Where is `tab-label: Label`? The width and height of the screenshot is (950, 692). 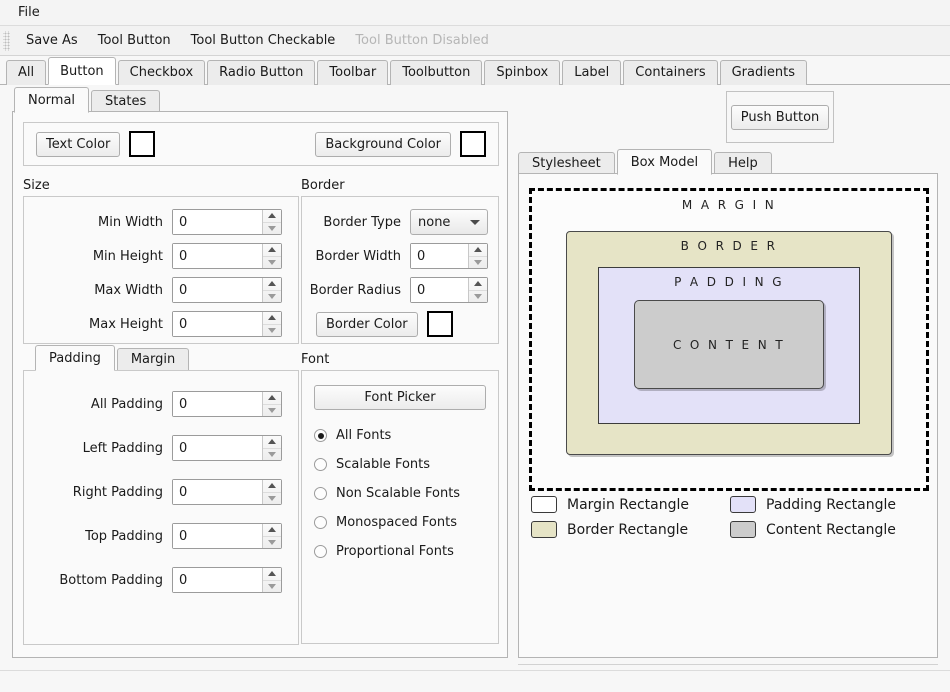 tab-label: Label is located at coordinates (592, 72).